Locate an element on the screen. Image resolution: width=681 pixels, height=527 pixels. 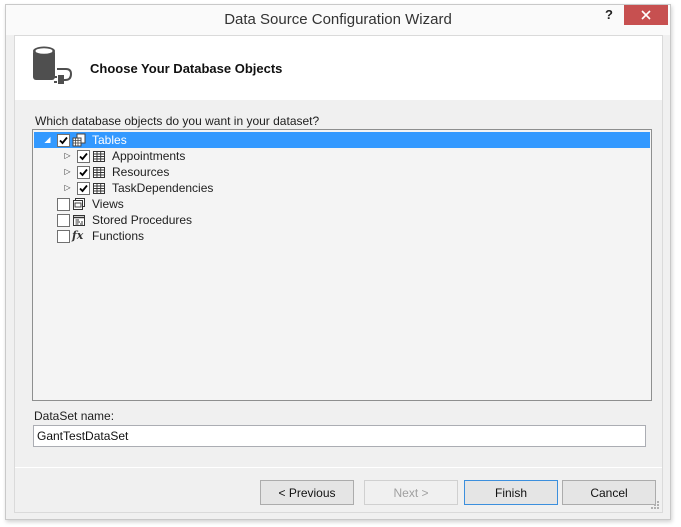
function-icon: fx is located at coordinates (78, 235).